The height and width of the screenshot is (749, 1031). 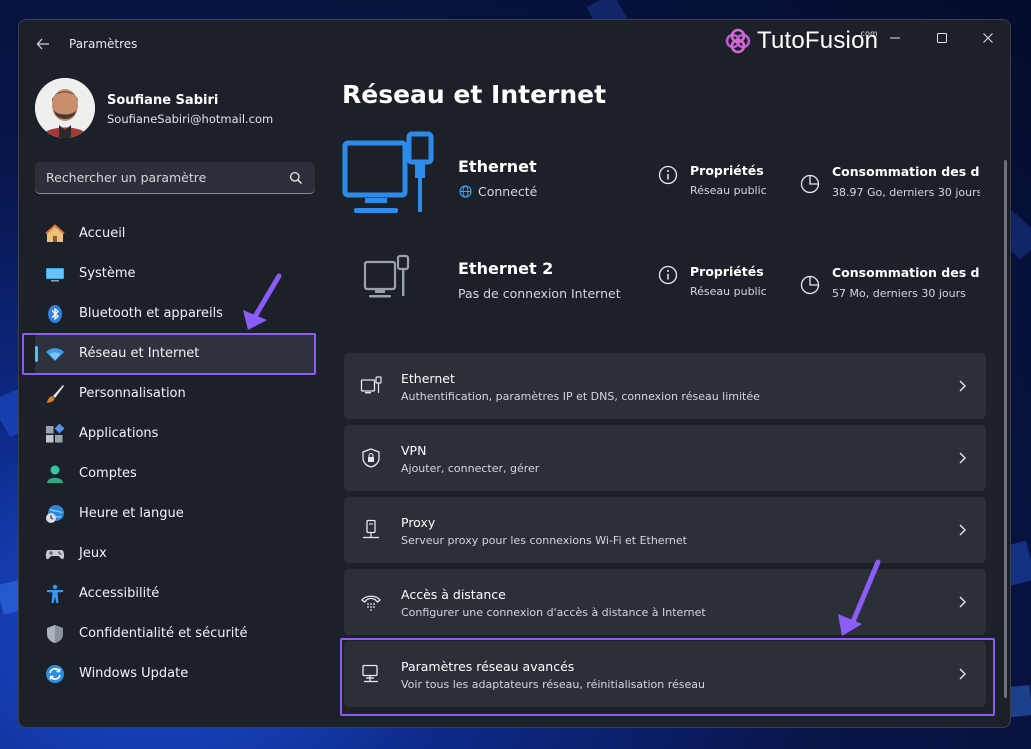 I want to click on sidebar-item-label: Accueil, so click(x=102, y=233).